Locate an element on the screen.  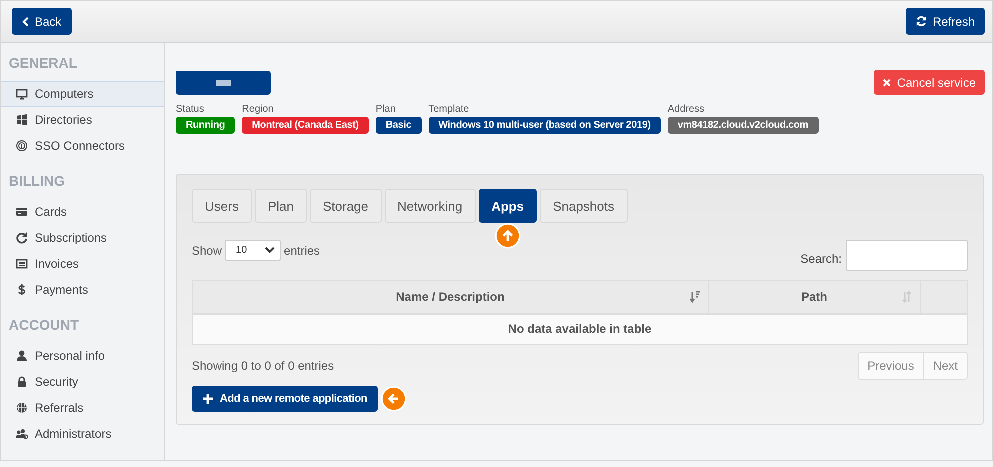
column-header: Name / Description is located at coordinates (451, 297).